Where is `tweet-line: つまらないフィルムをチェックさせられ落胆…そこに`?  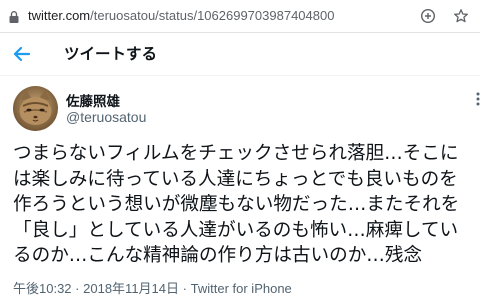
tweet-line: つまらないフィルムをチェックさせられ落胆…そこに is located at coordinates (236, 153).